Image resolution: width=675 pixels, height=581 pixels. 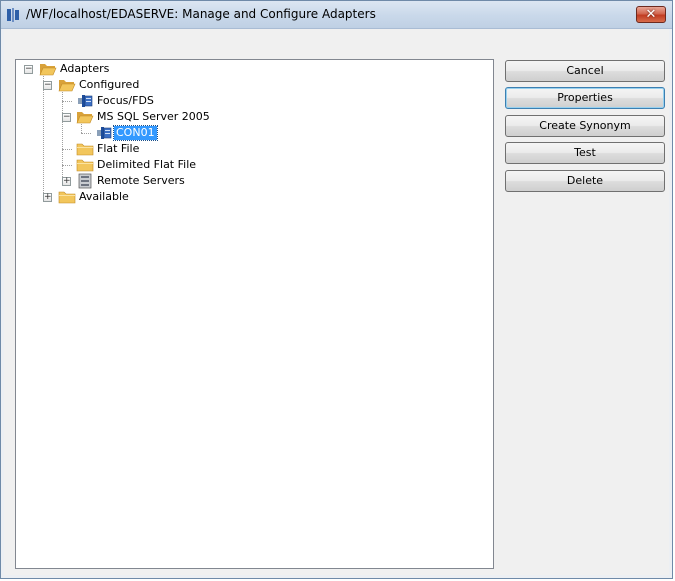 I want to click on properties-button: Properties, so click(x=585, y=98).